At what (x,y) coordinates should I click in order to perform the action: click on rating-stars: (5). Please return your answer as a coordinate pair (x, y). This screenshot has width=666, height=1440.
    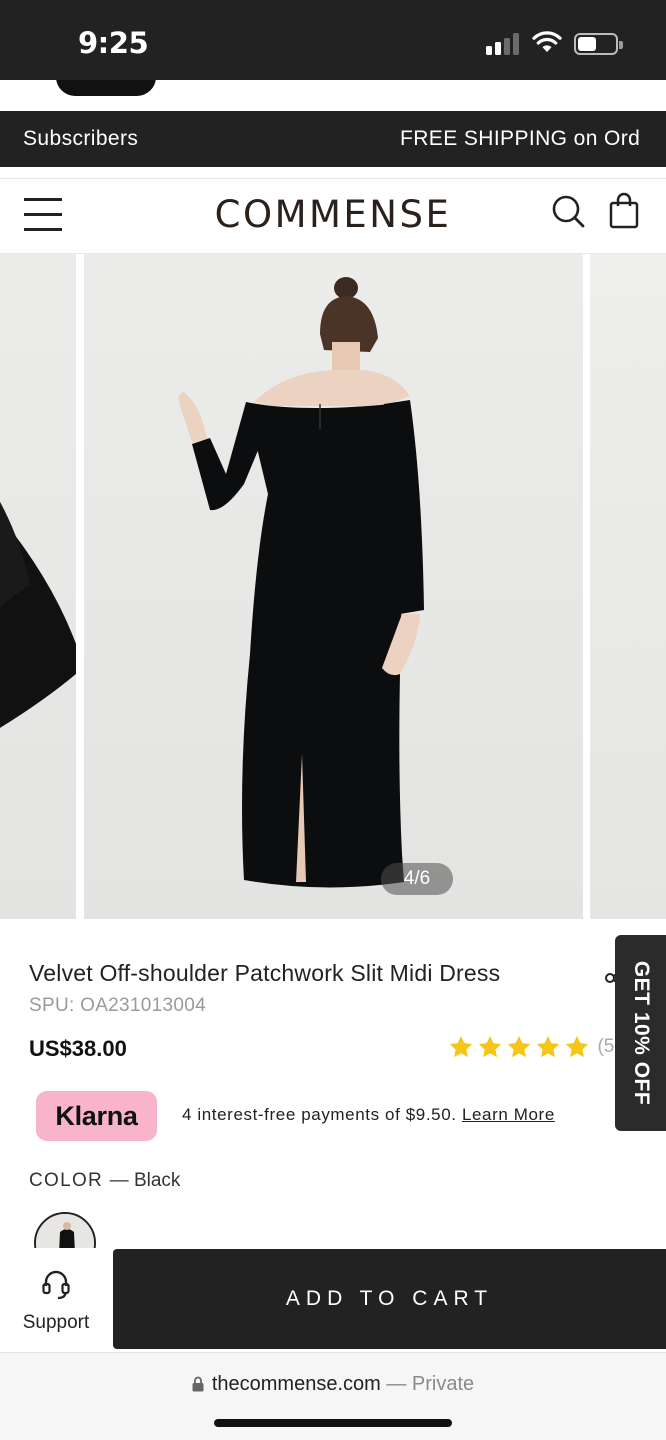
    Looking at the image, I should click on (534, 1047).